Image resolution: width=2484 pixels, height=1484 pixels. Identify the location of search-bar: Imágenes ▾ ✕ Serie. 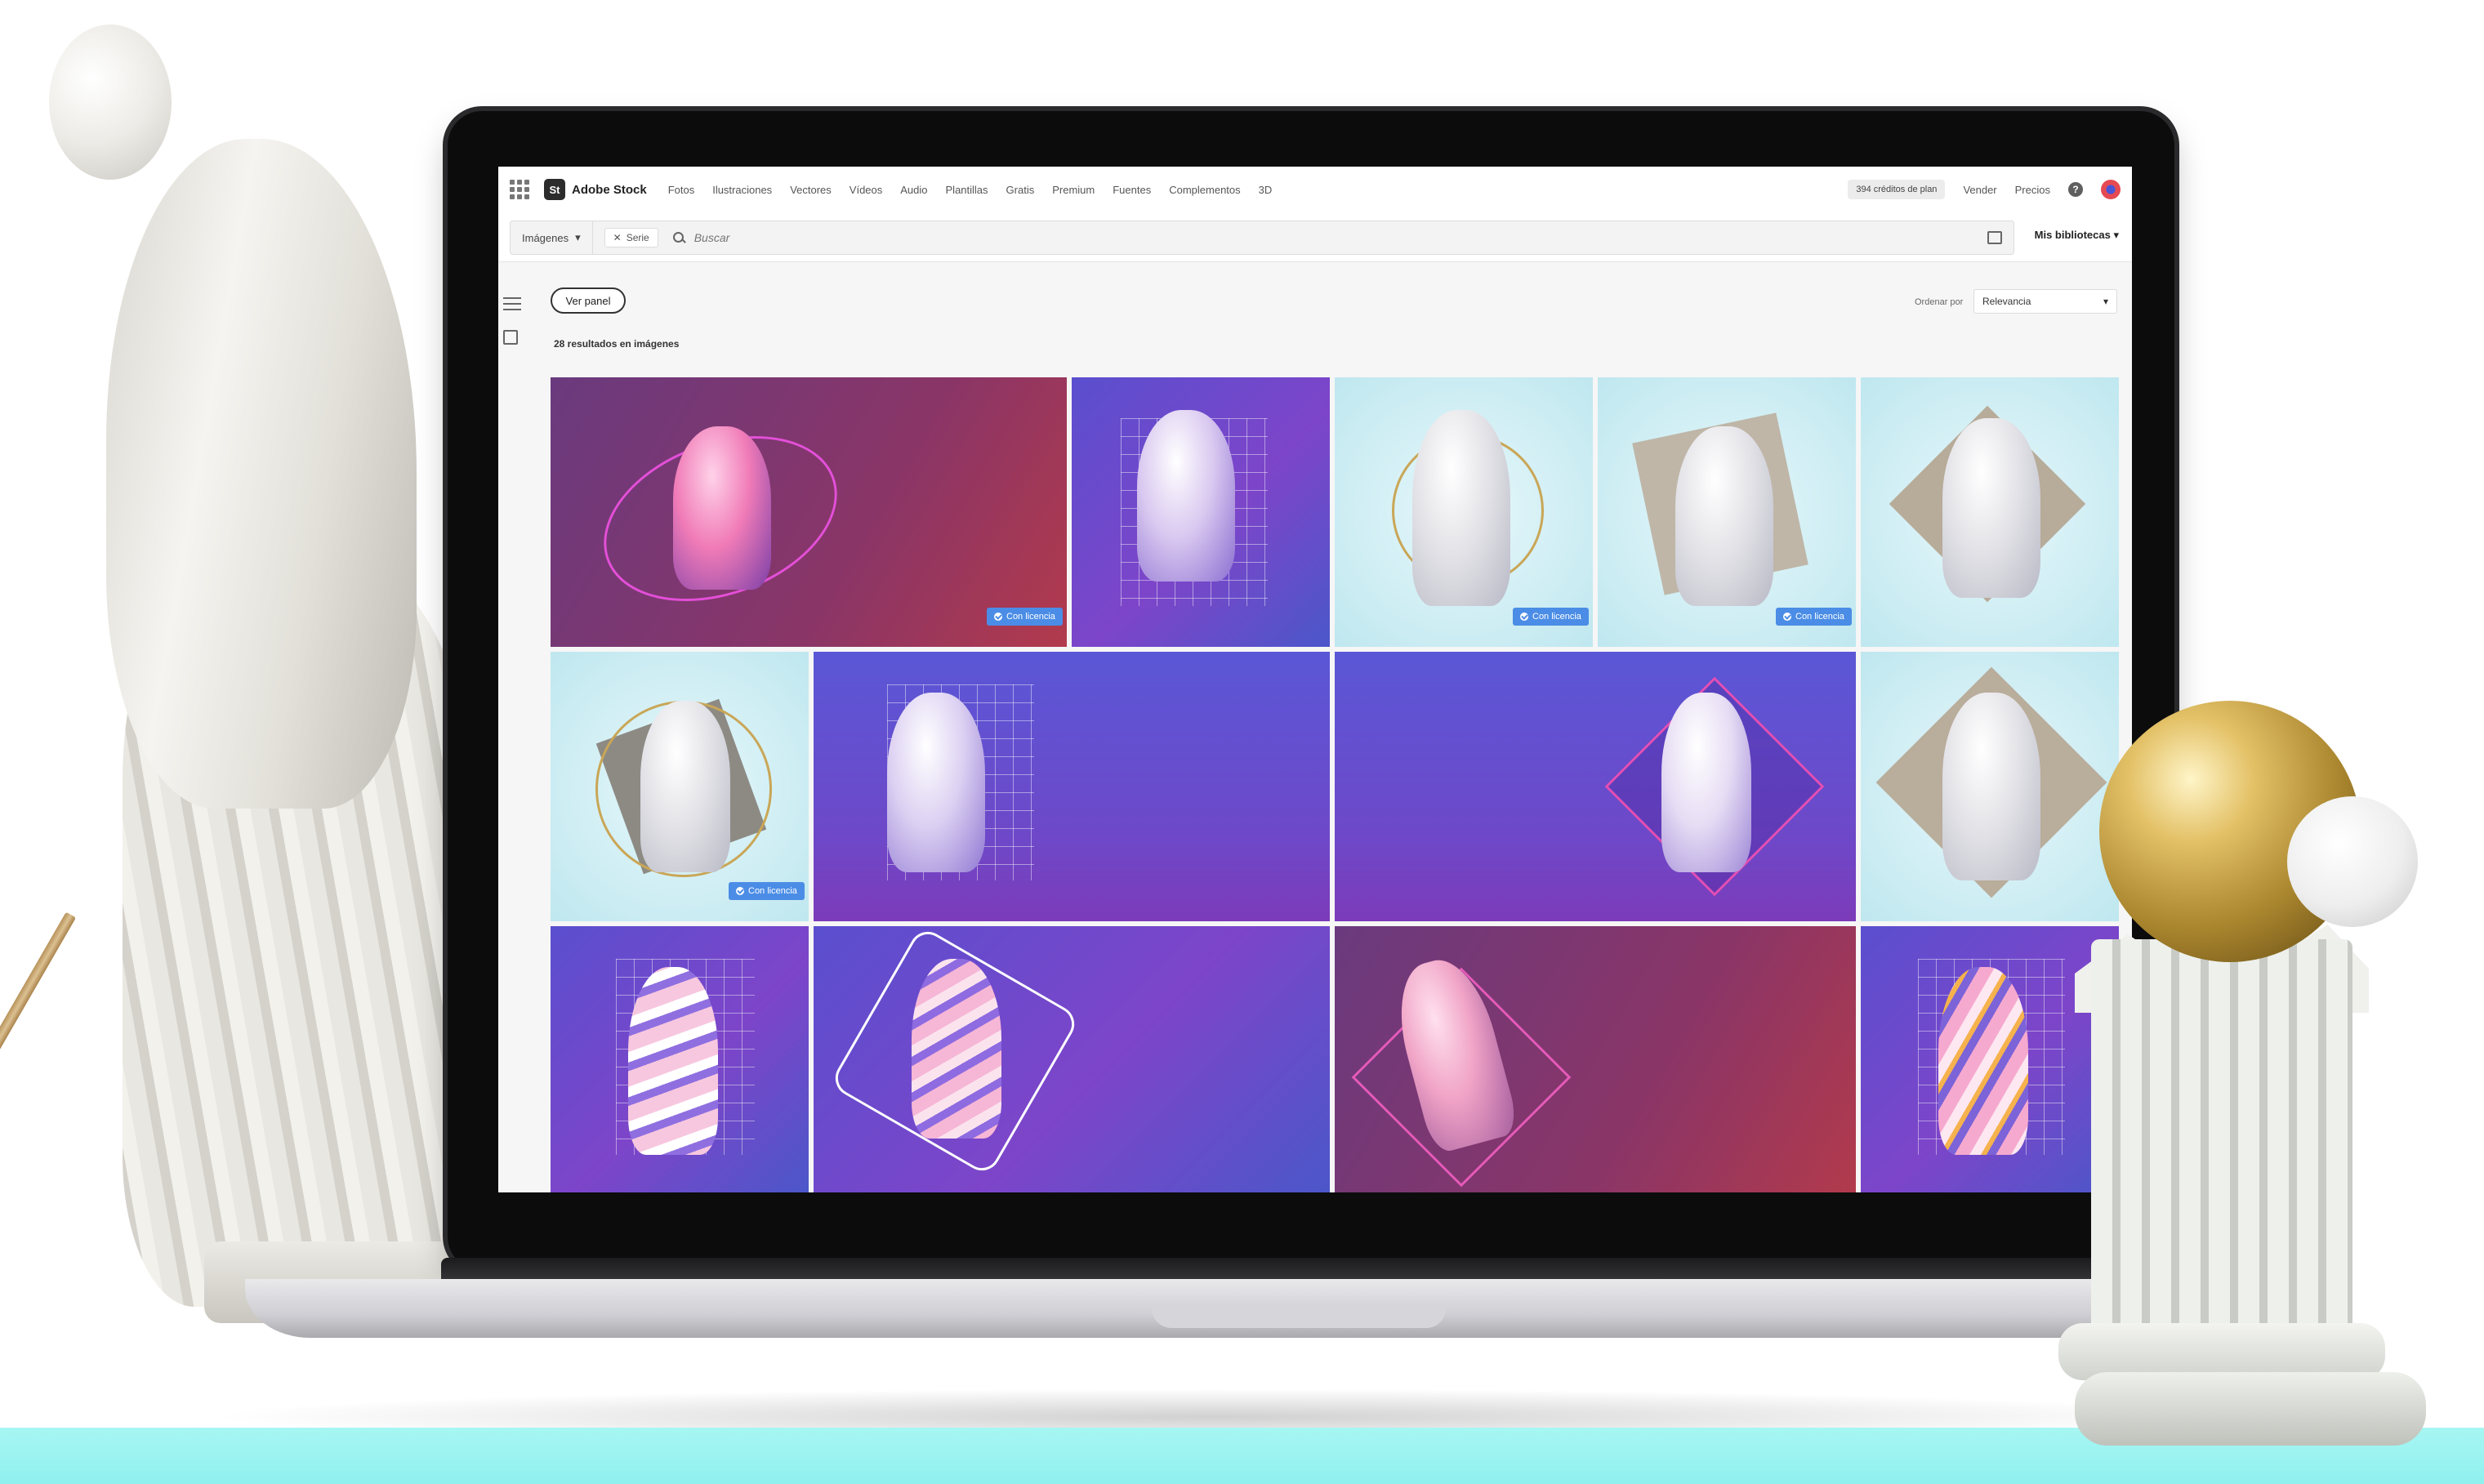
(1262, 238).